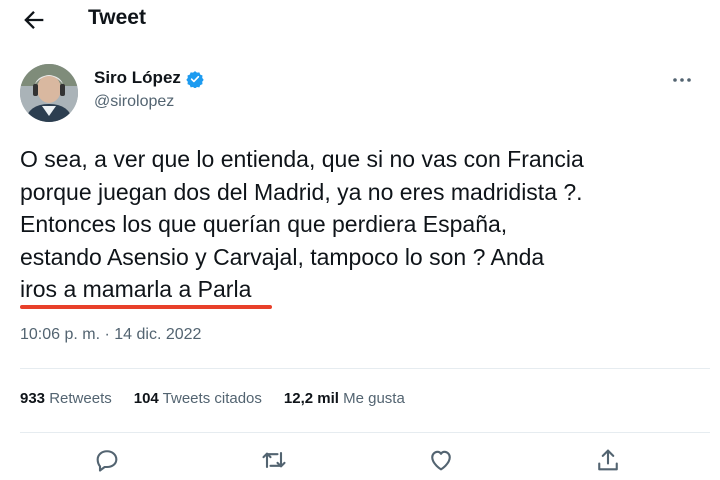 The height and width of the screenshot is (480, 720). I want to click on quotes-count: 104, so click(146, 398).